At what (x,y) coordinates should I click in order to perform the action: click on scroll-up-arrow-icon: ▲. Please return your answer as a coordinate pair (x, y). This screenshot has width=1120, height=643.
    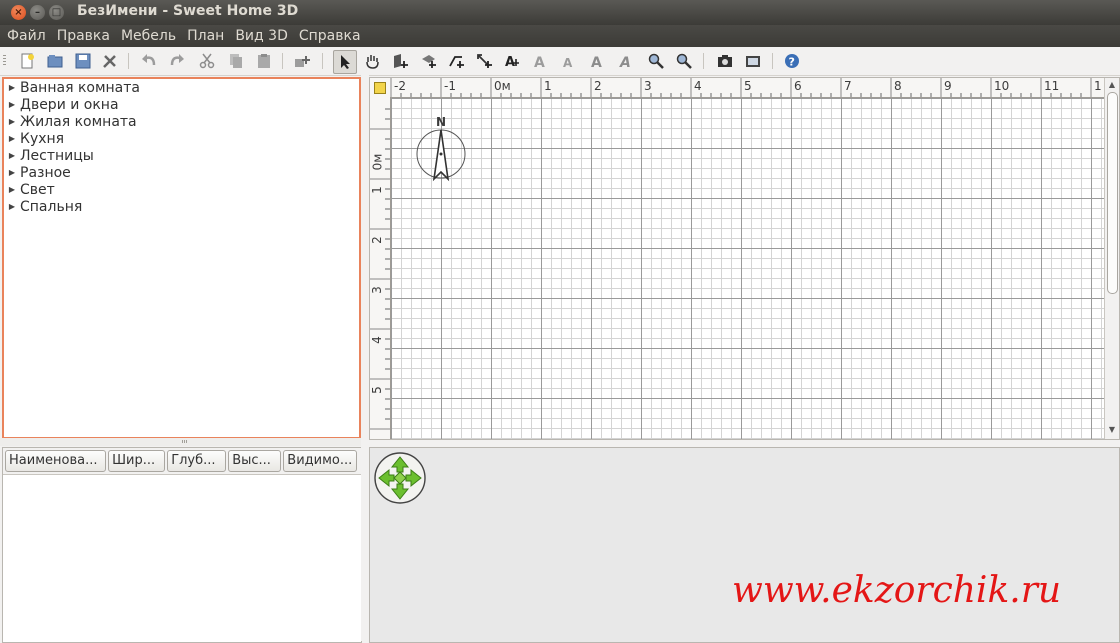
    Looking at the image, I should click on (1112, 85).